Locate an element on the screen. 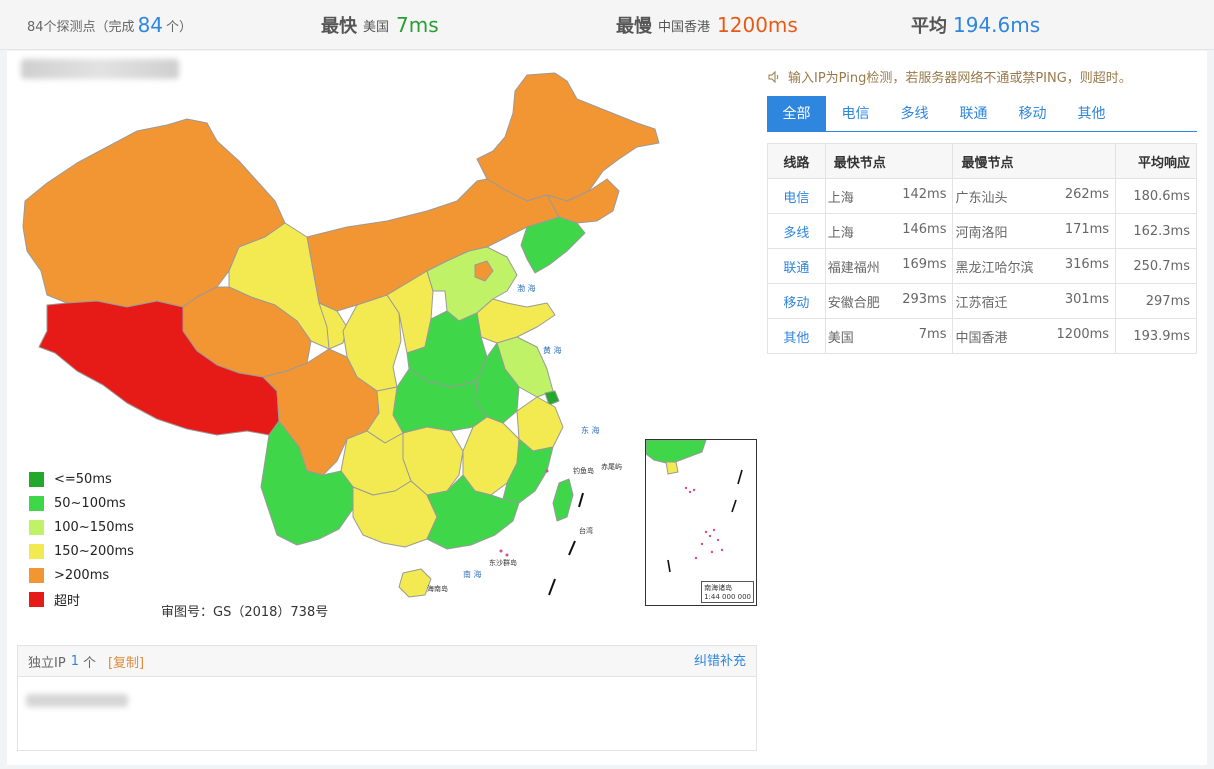 The height and width of the screenshot is (769, 1214). slow-node-cell: 黑龙江哈尔滨 316ms is located at coordinates (1034, 266).